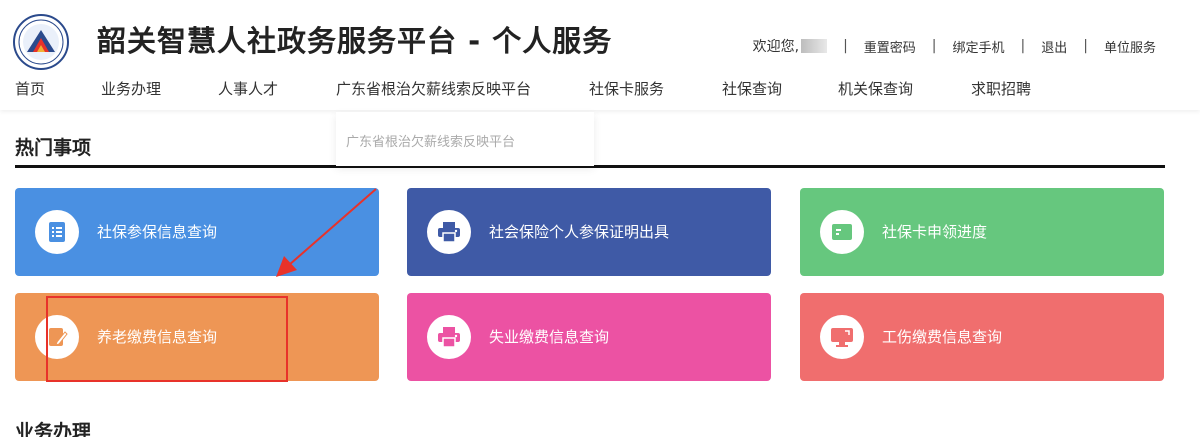  What do you see at coordinates (935, 232) in the screenshot?
I see `card-label: 社保卡申领进度` at bounding box center [935, 232].